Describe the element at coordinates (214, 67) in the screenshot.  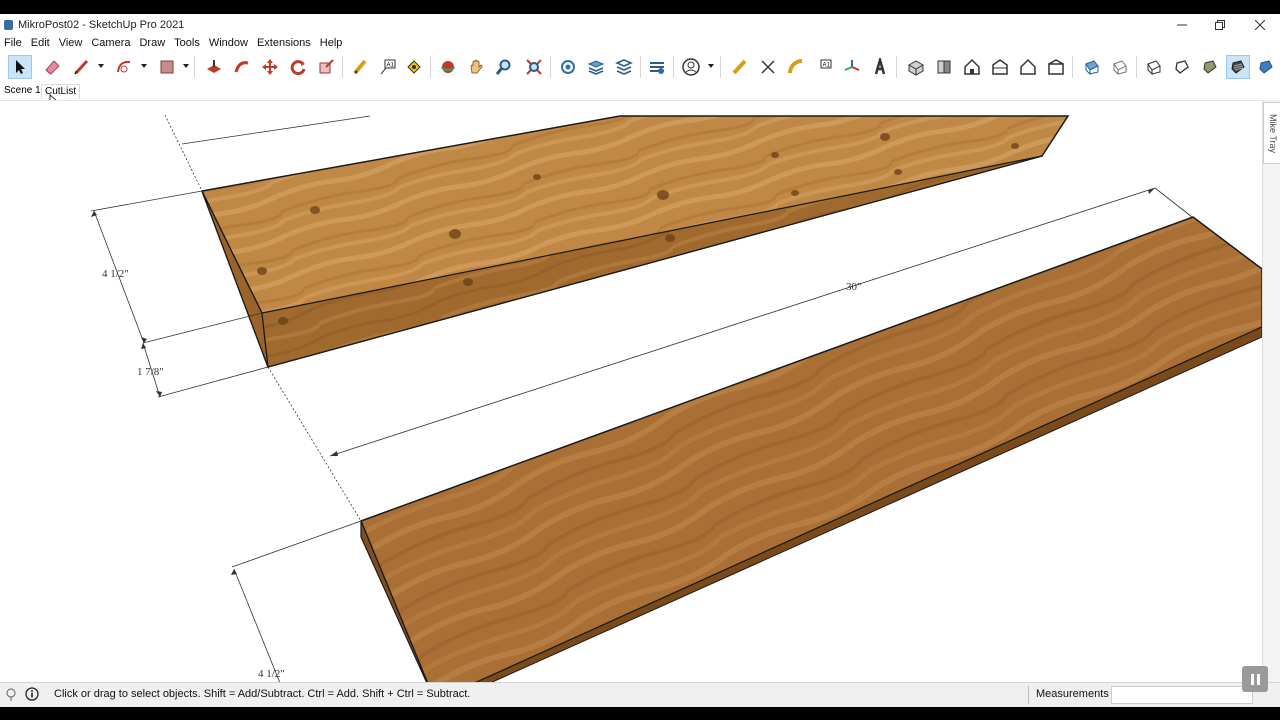
I see `push-pull-tool-button` at that location.